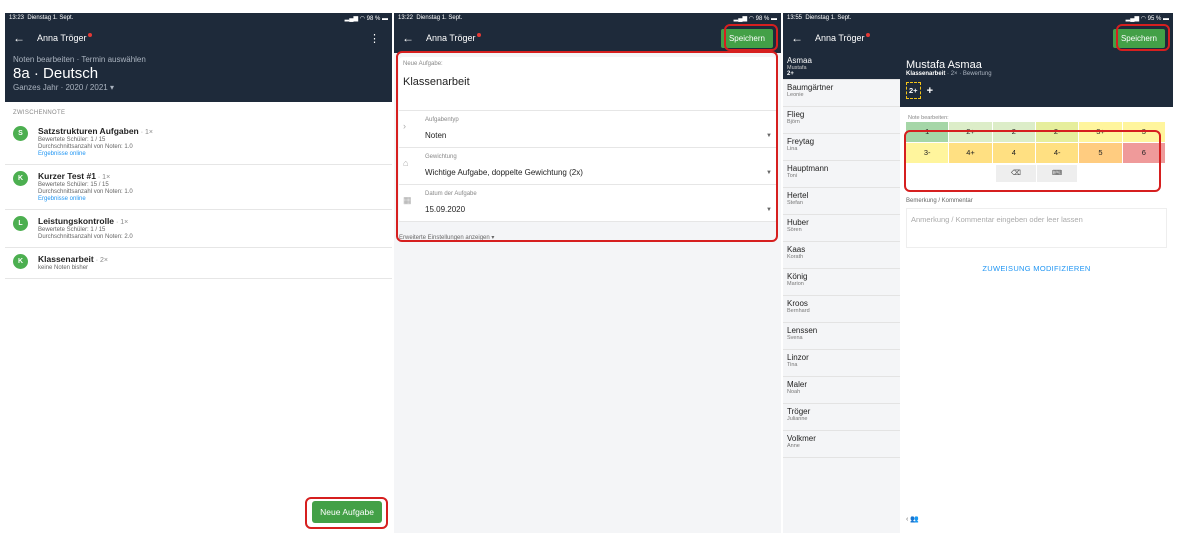 Image resolution: width=1178 pixels, height=559 pixels. What do you see at coordinates (841, 282) in the screenshot?
I see `student-item: König Marion` at bounding box center [841, 282].